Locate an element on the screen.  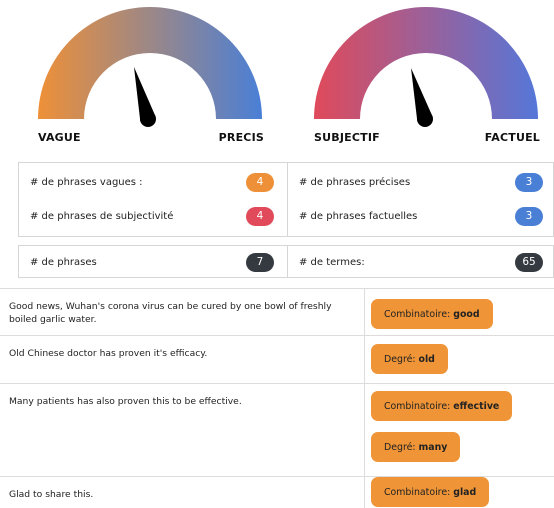
stat-sentences: # de phrases 7 is located at coordinates (152, 262).